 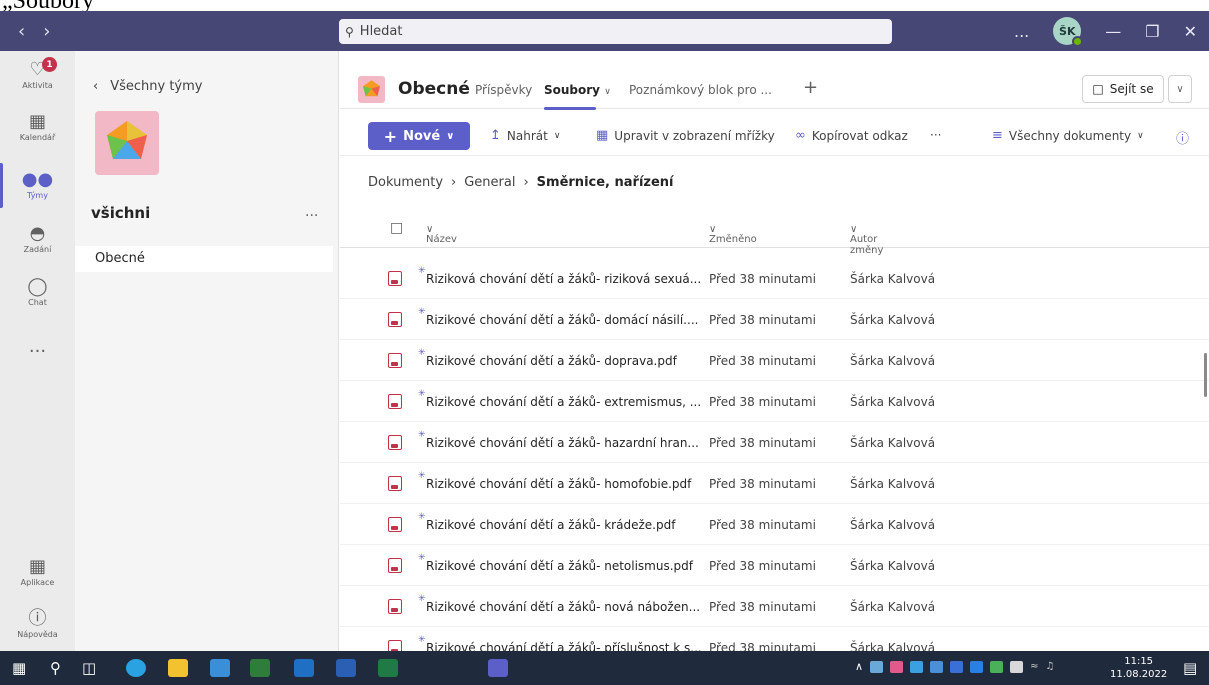 What do you see at coordinates (935, 135) in the screenshot?
I see `toolbar-more-button: ···` at bounding box center [935, 135].